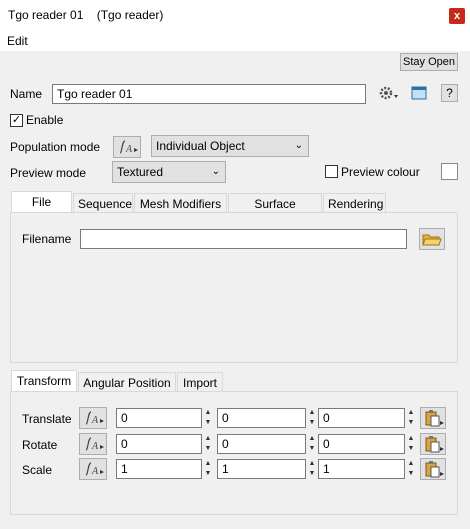  Describe the element at coordinates (47, 419) in the screenshot. I see `translate-label: Translate` at that location.